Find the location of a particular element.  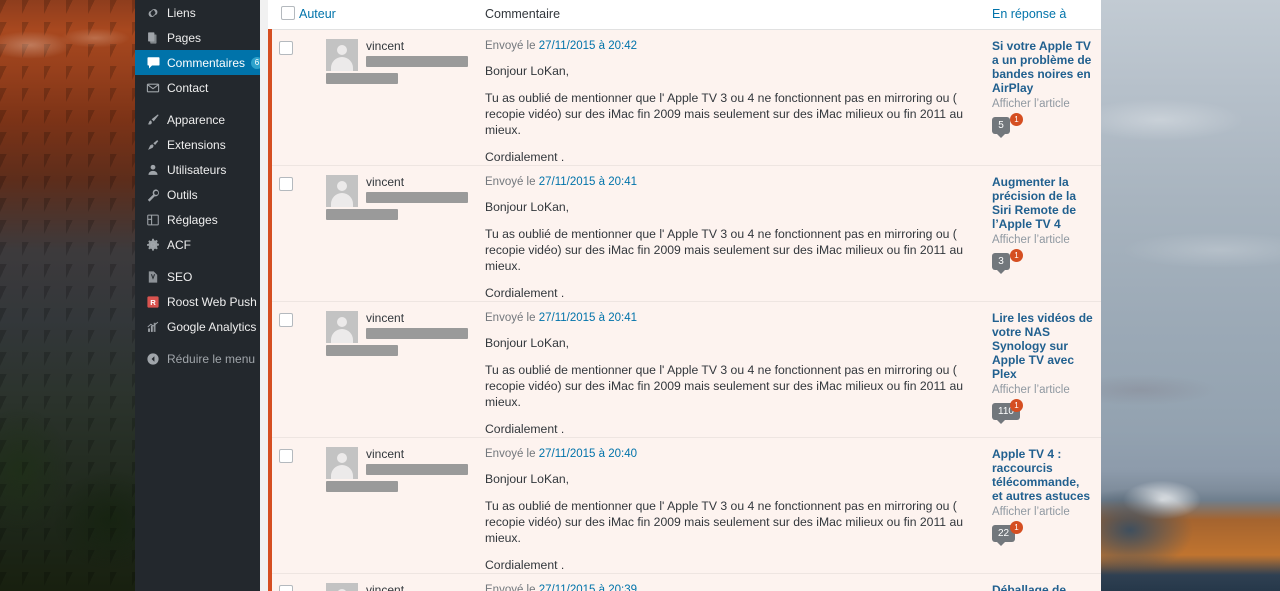

comment-paragraph: Cordialement . is located at coordinates (525, 292).